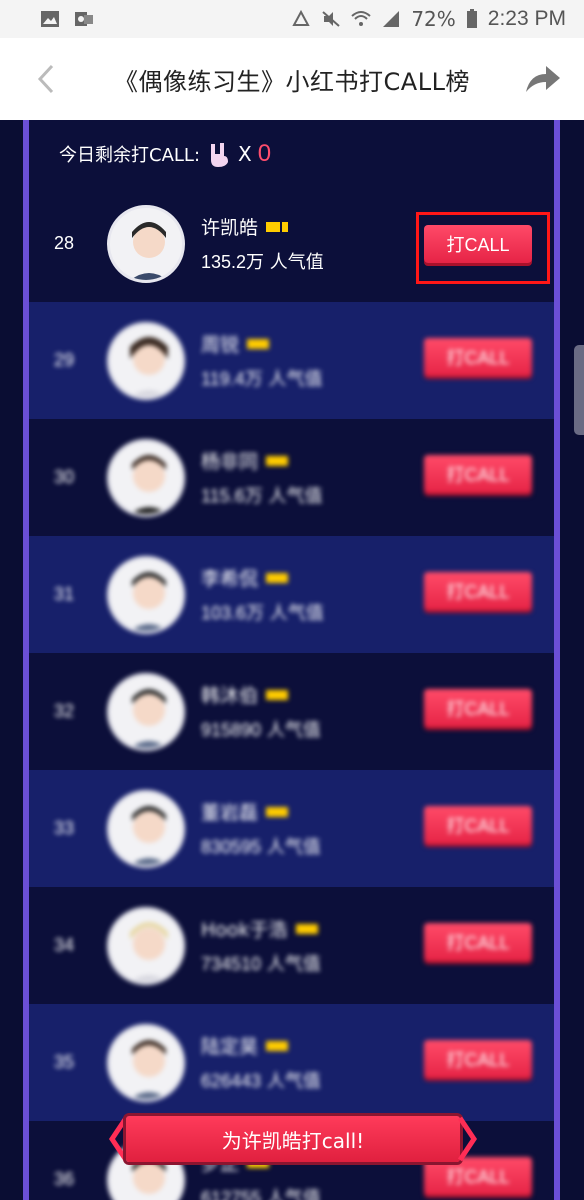 The width and height of the screenshot is (584, 1200). What do you see at coordinates (230, 228) in the screenshot?
I see `idol-name: 许凯皓` at bounding box center [230, 228].